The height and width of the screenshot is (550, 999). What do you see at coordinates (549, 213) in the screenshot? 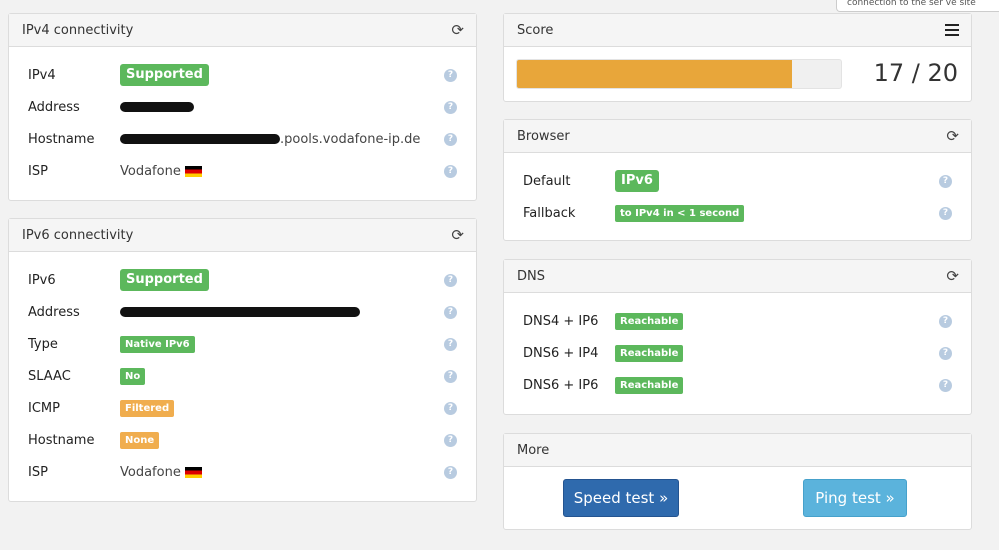
I see `fallback-label: Fallback` at bounding box center [549, 213].